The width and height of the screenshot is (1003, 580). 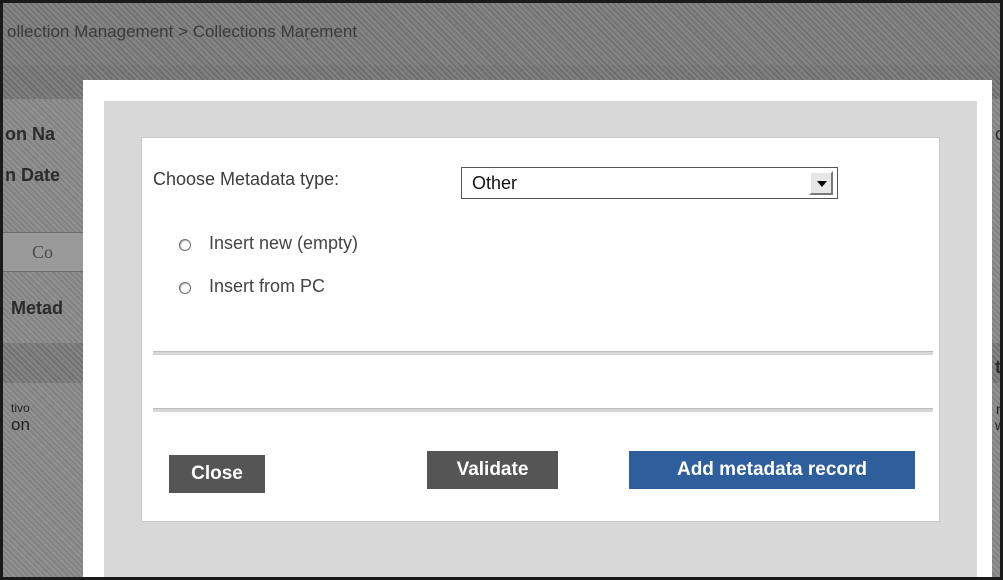 What do you see at coordinates (997, 134) in the screenshot?
I see `background-right-text-c: c` at bounding box center [997, 134].